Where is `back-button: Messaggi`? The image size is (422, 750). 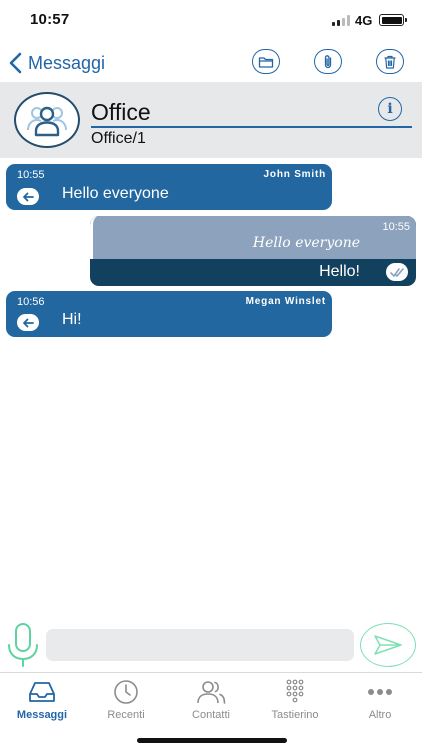 back-button: Messaggi is located at coordinates (56, 63).